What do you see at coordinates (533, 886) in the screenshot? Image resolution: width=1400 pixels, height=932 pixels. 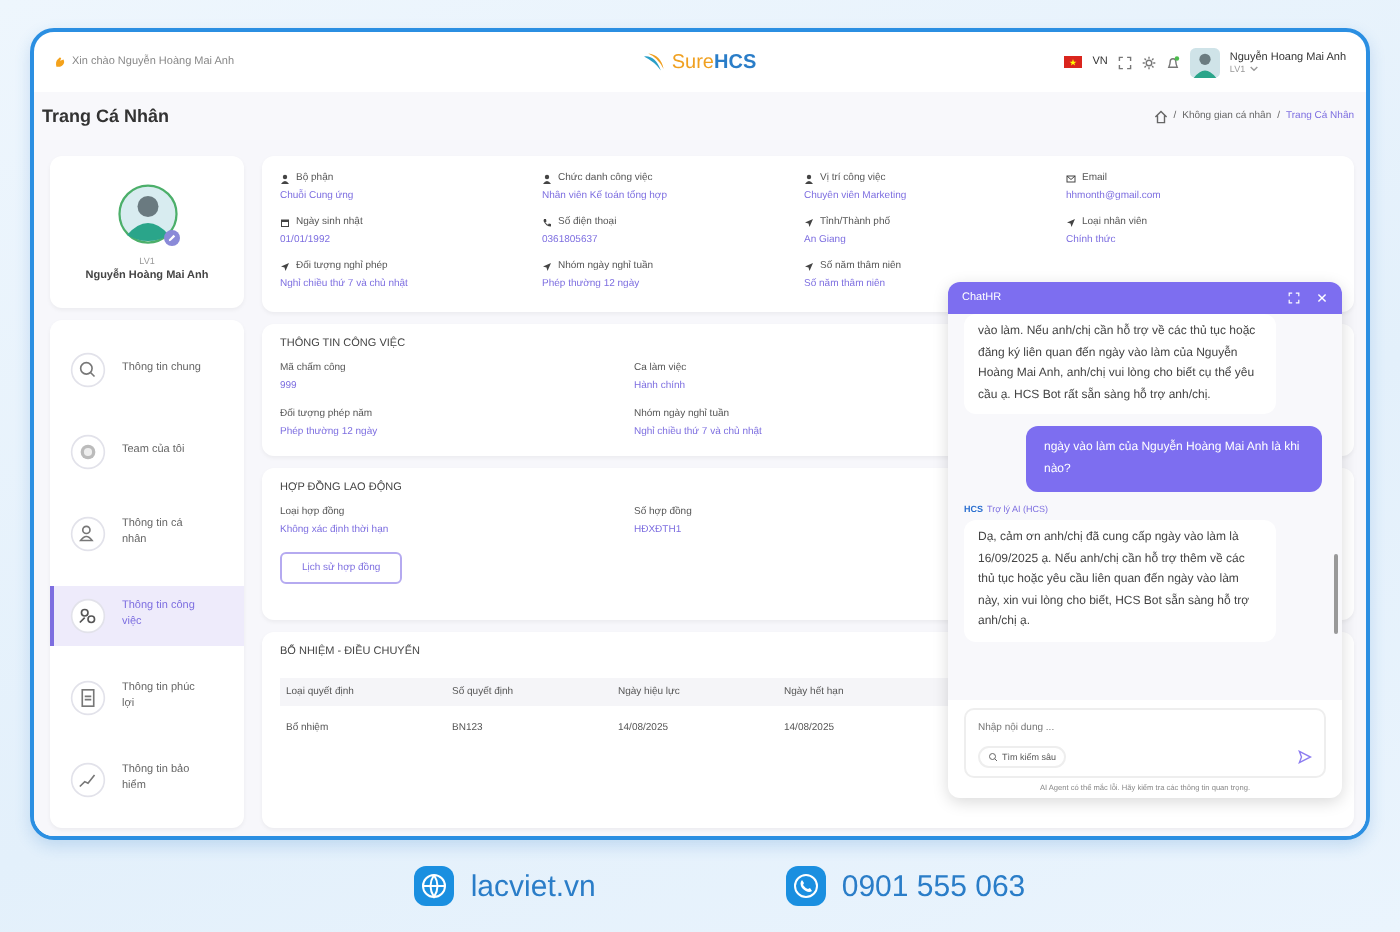 I see `website-link: lacviet.vn` at bounding box center [533, 886].